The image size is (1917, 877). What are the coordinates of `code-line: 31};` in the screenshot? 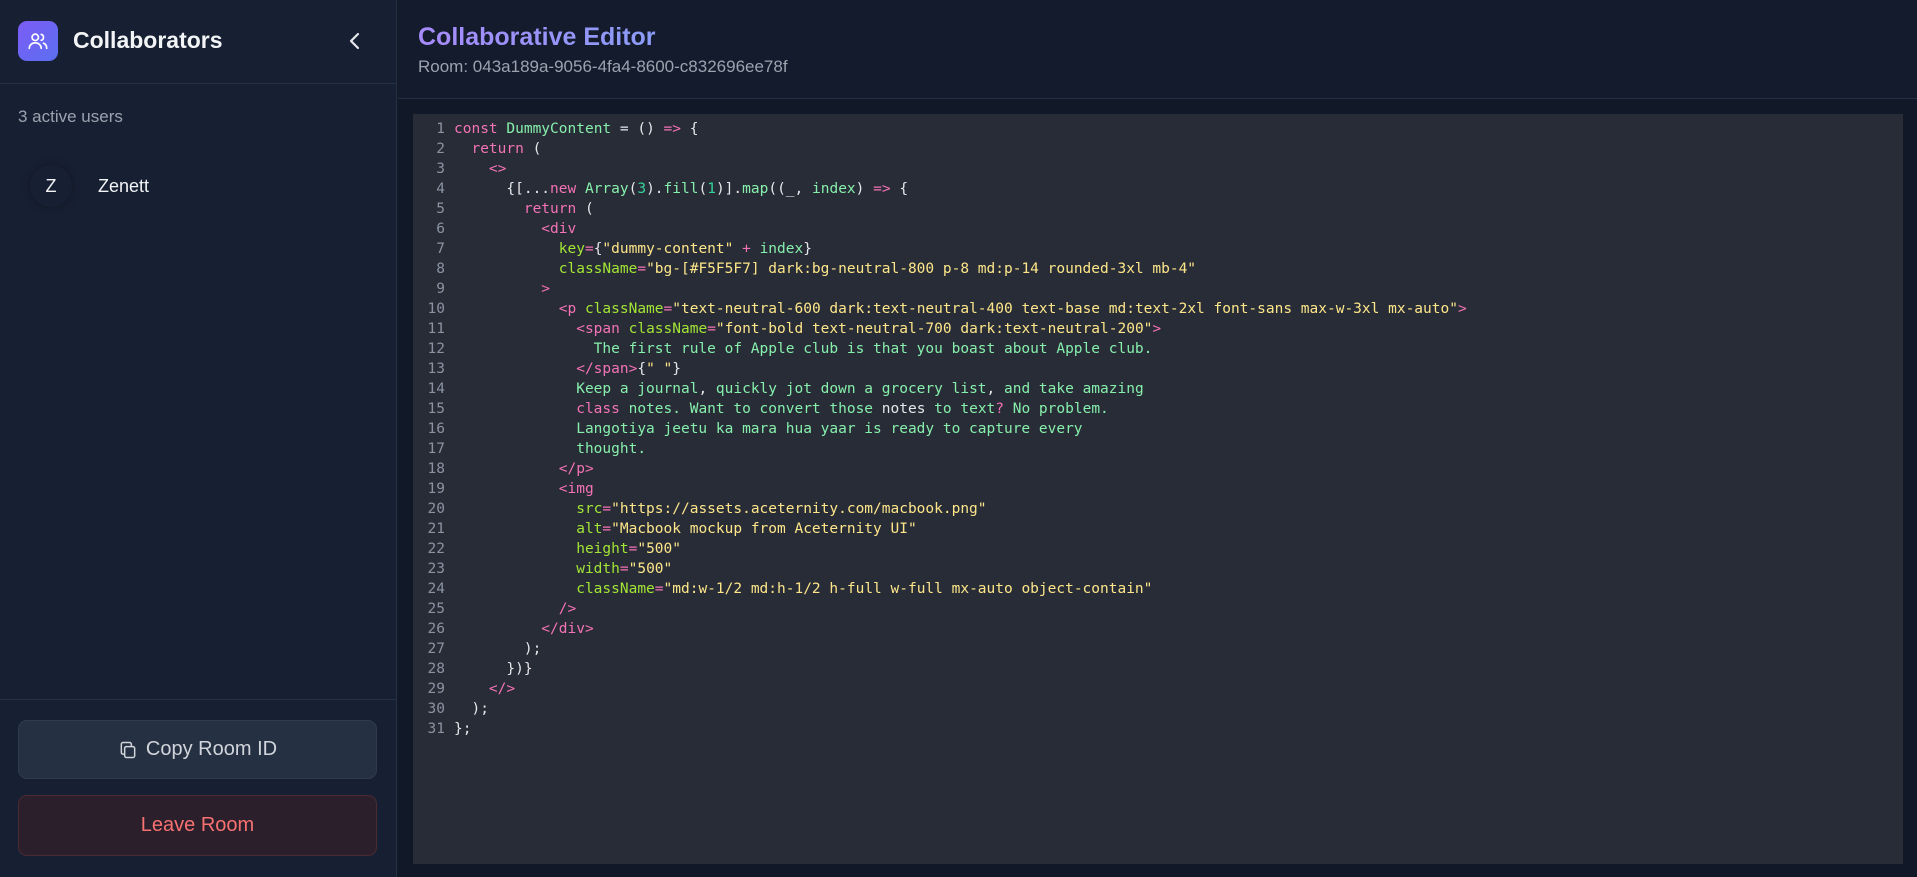 It's located at (1158, 729).